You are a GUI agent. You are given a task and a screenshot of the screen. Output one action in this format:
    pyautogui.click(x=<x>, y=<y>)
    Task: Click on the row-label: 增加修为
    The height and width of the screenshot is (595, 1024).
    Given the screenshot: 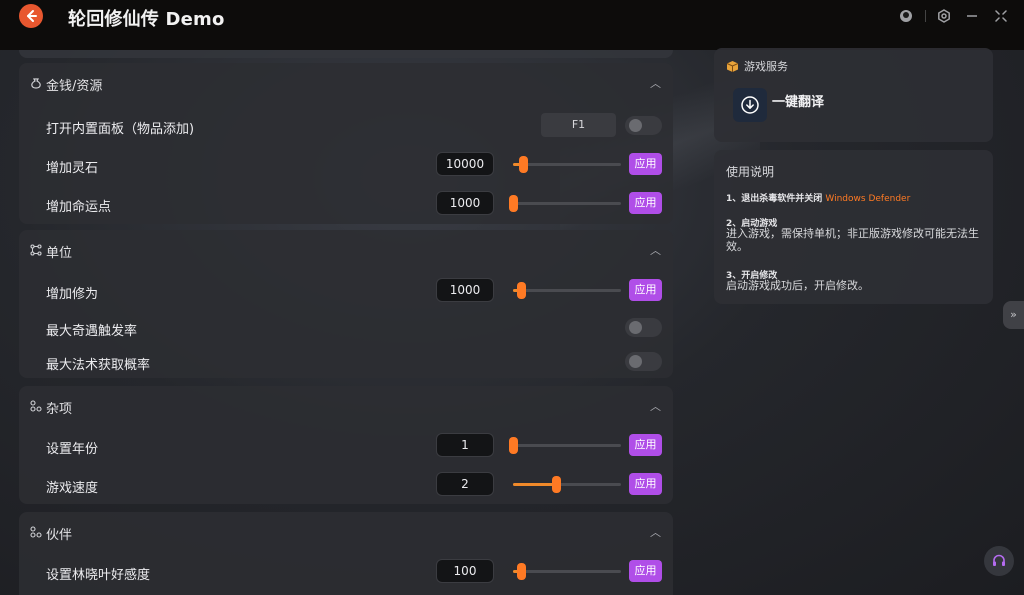 What is the action you would take?
    pyautogui.click(x=72, y=294)
    